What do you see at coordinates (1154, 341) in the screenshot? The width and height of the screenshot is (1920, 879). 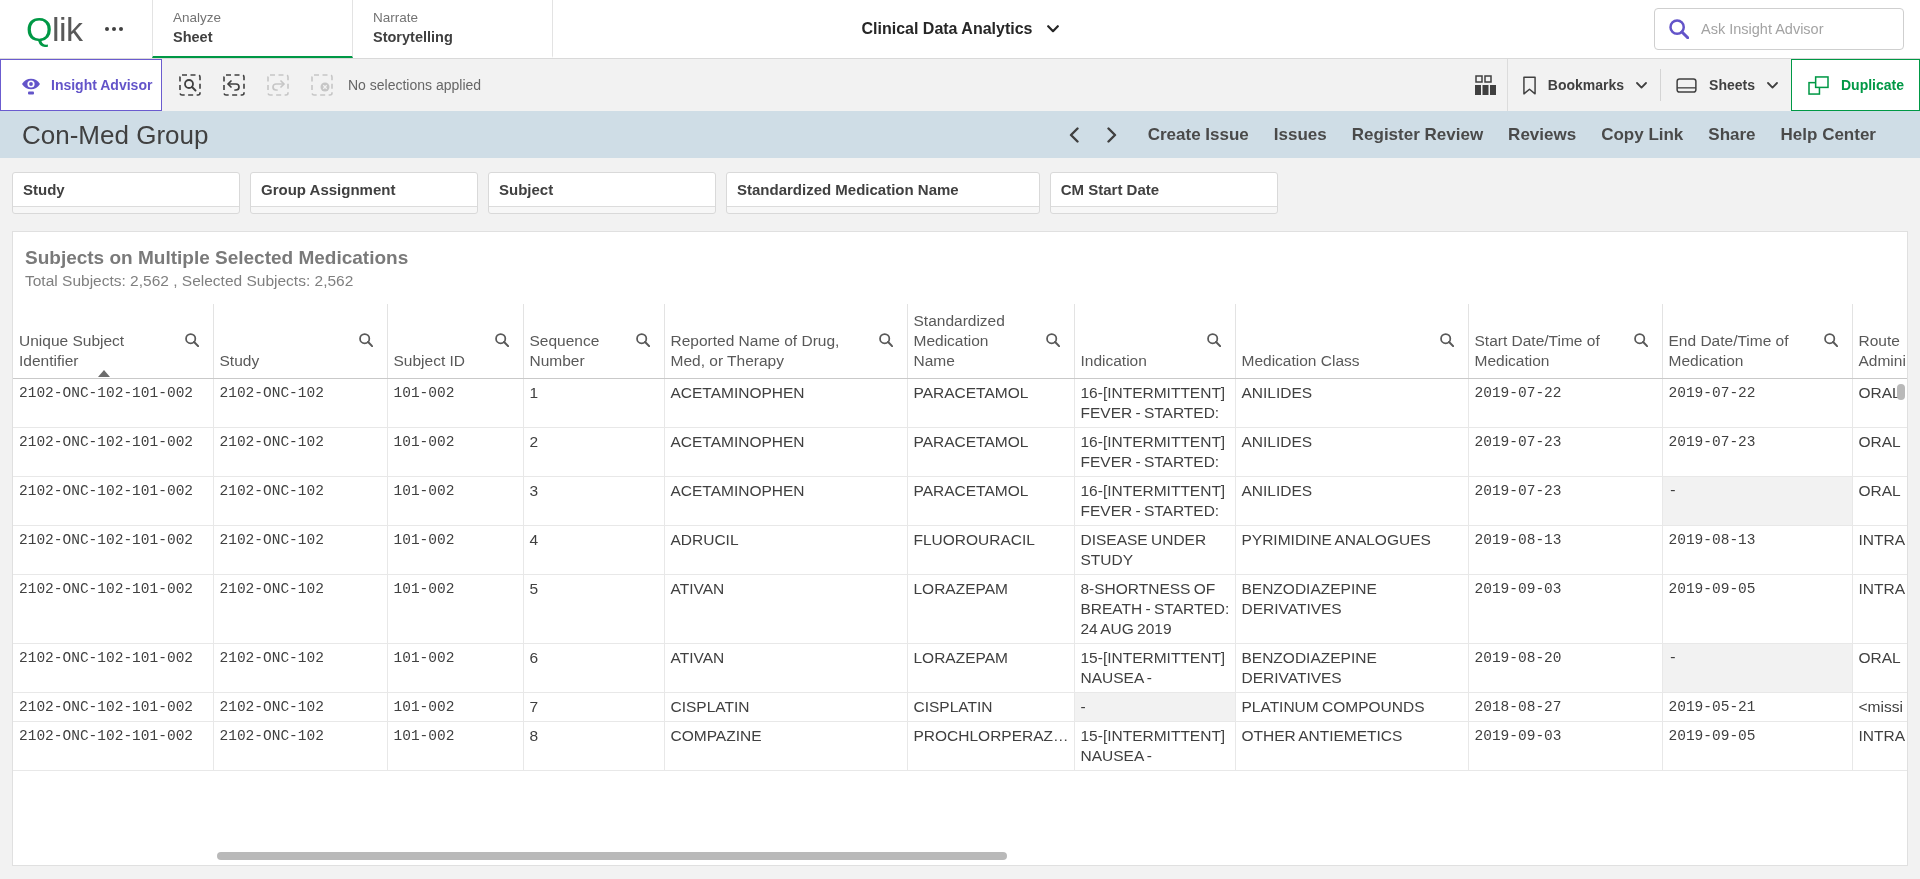 I see `column-header: Indication` at bounding box center [1154, 341].